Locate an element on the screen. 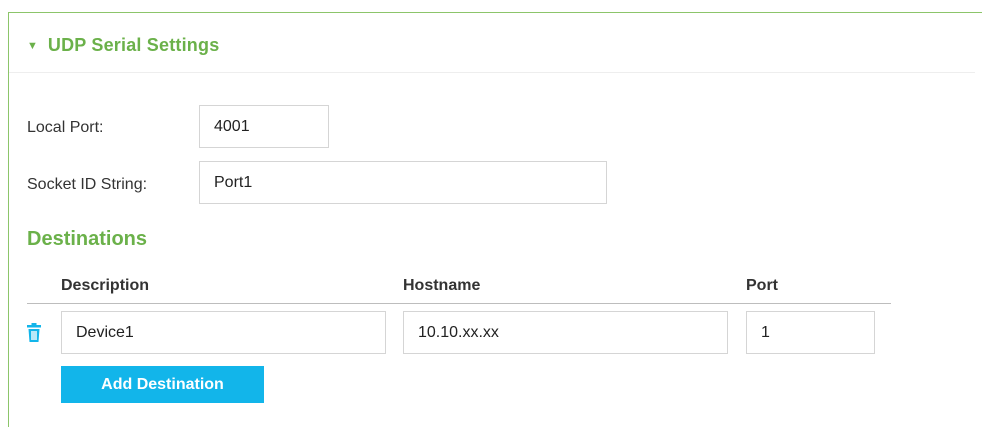  local-port-input is located at coordinates (264, 126).